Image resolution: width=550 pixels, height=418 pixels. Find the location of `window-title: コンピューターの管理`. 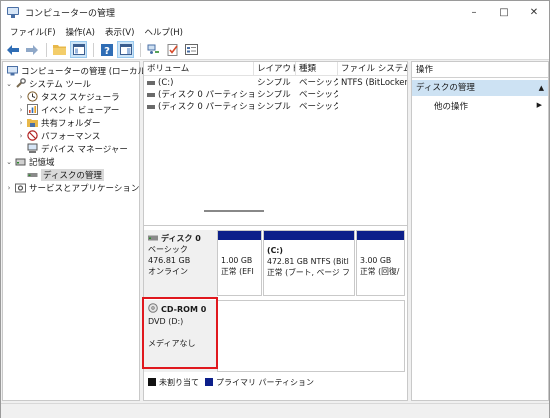

window-title: コンピューターの管理 is located at coordinates (70, 13).